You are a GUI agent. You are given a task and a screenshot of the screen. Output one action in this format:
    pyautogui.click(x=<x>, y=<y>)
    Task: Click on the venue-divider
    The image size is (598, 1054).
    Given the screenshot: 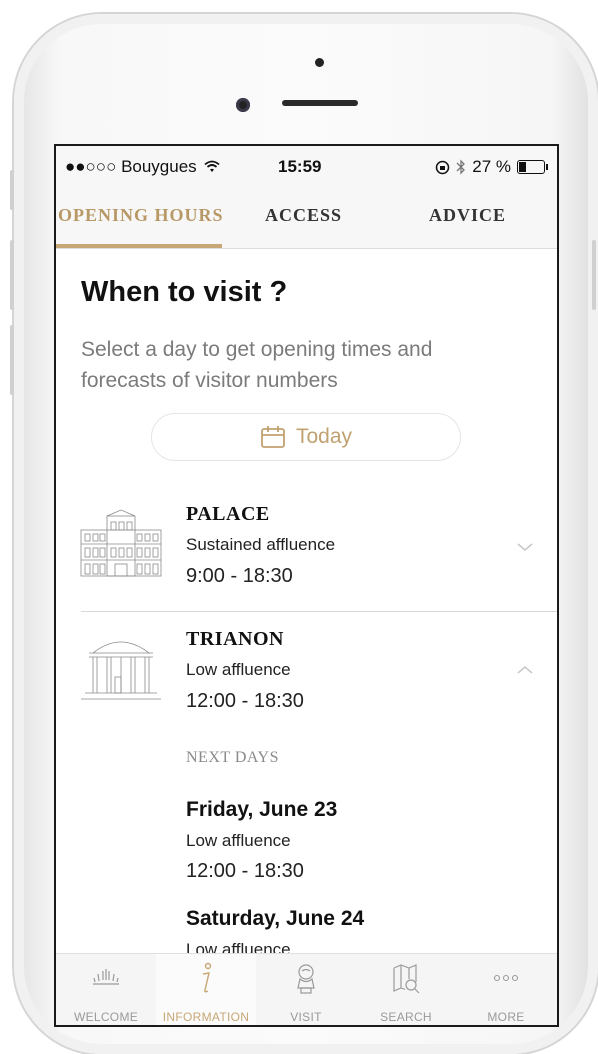 What is the action you would take?
    pyautogui.click(x=319, y=611)
    